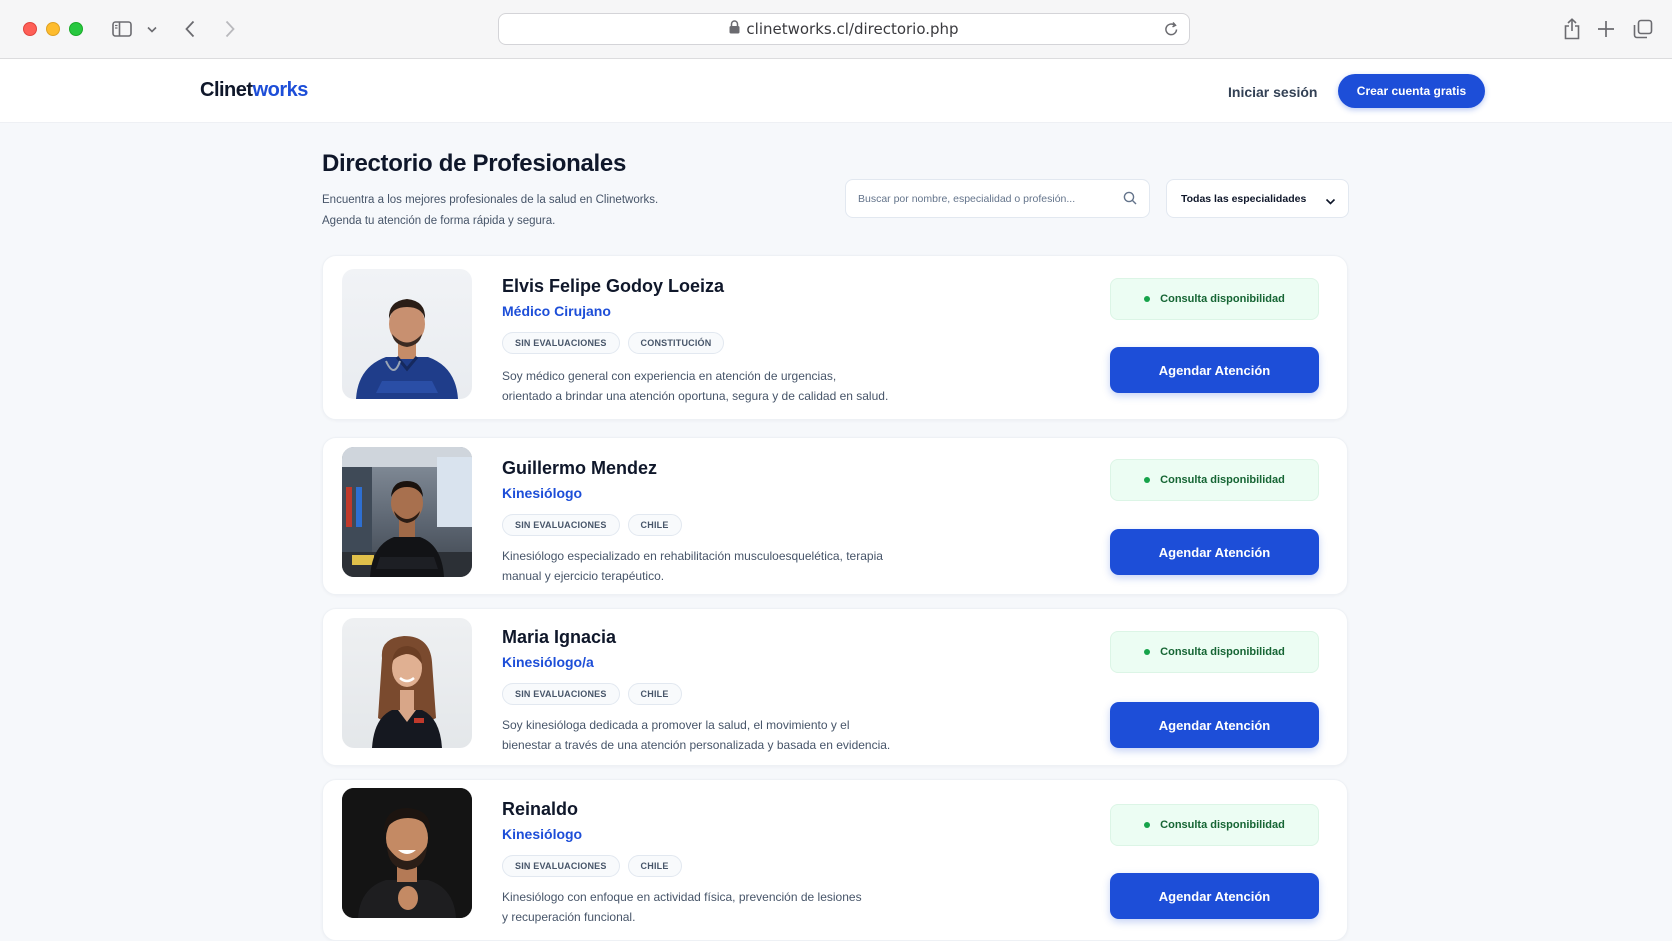 The width and height of the screenshot is (1672, 941). What do you see at coordinates (540, 809) in the screenshot?
I see `professional-name: Reinaldo` at bounding box center [540, 809].